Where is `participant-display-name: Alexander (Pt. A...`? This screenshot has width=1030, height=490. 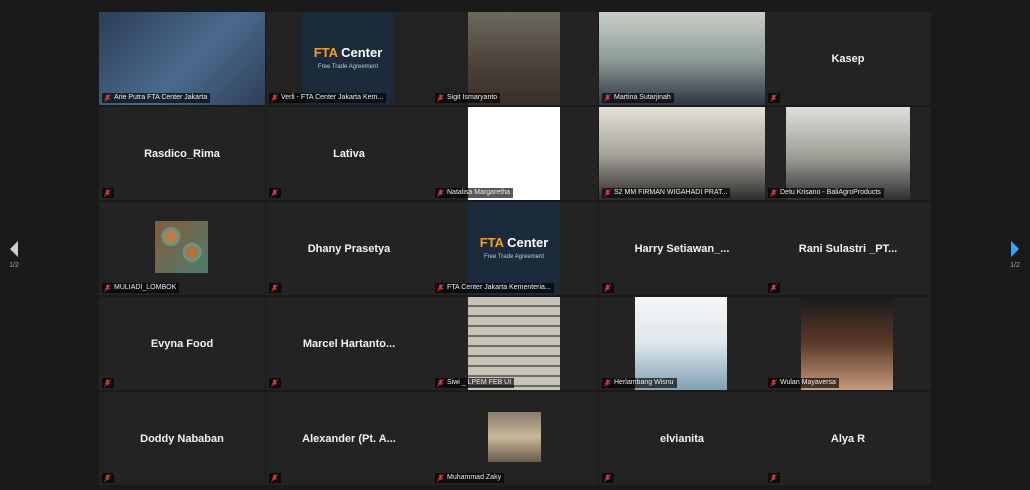 participant-display-name: Alexander (Pt. A... is located at coordinates (349, 438).